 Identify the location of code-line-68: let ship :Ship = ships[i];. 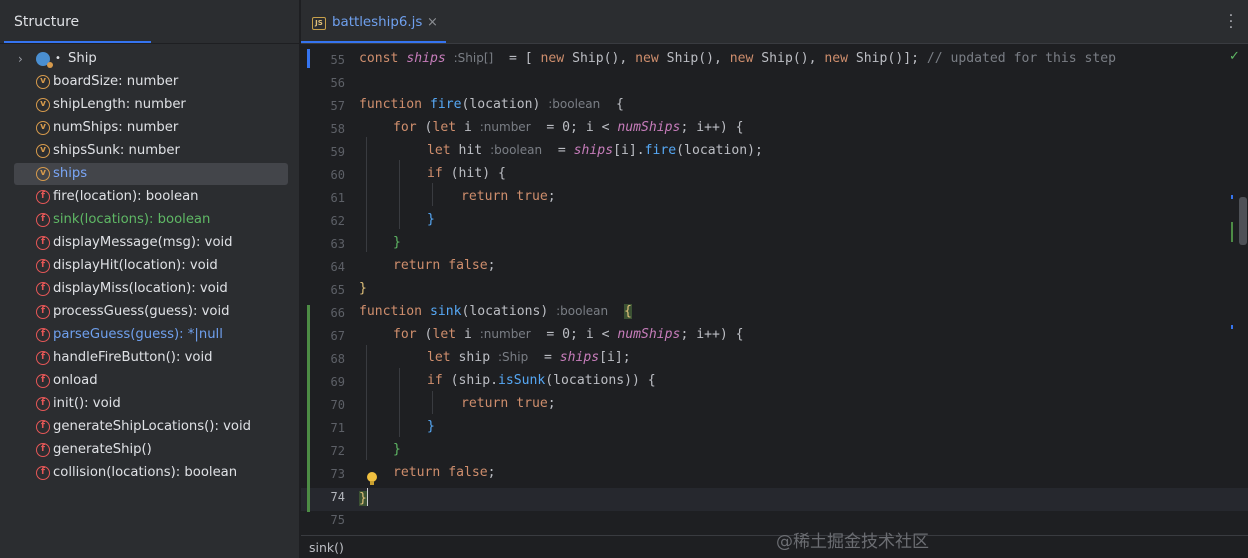
(529, 357).